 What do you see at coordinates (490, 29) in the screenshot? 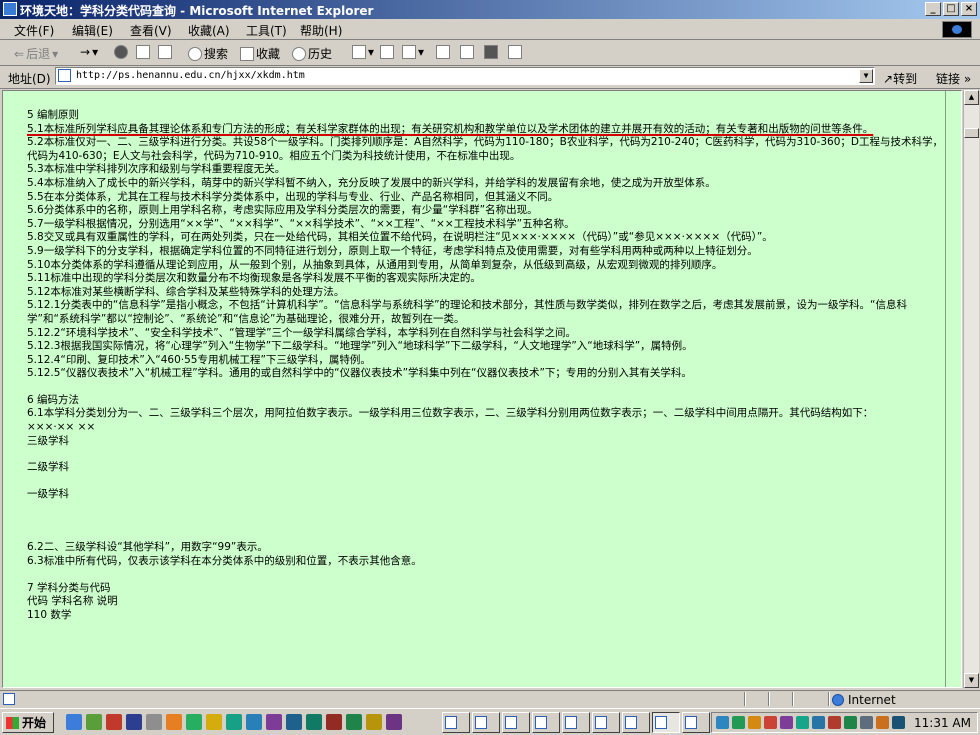
I see `menu-bar: 文件(F) 编辑(E) 查看(V) 收藏(A) 工具(T) 帮助(H)` at bounding box center [490, 29].